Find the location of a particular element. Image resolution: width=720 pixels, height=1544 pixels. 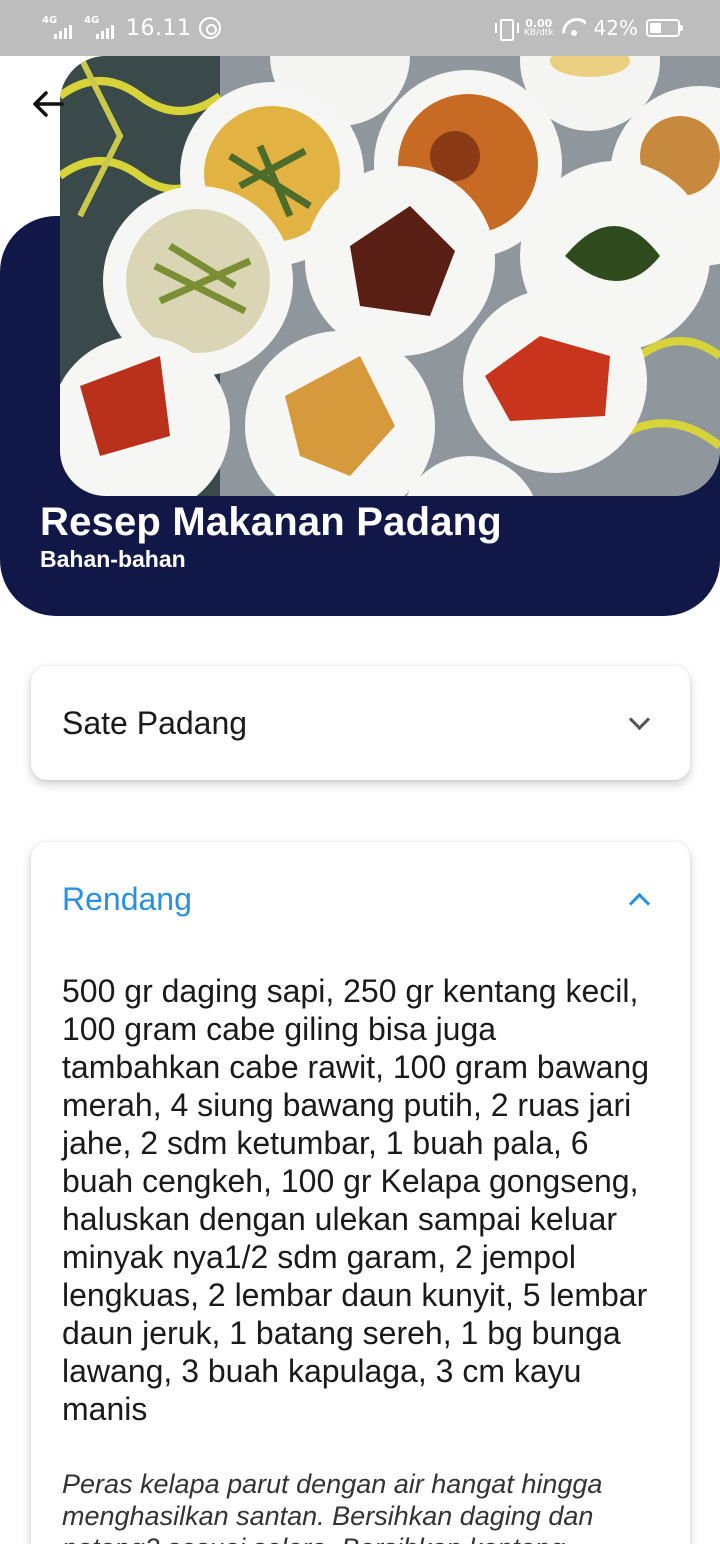

recipe-card-header: Sate Padang is located at coordinates (360, 723).